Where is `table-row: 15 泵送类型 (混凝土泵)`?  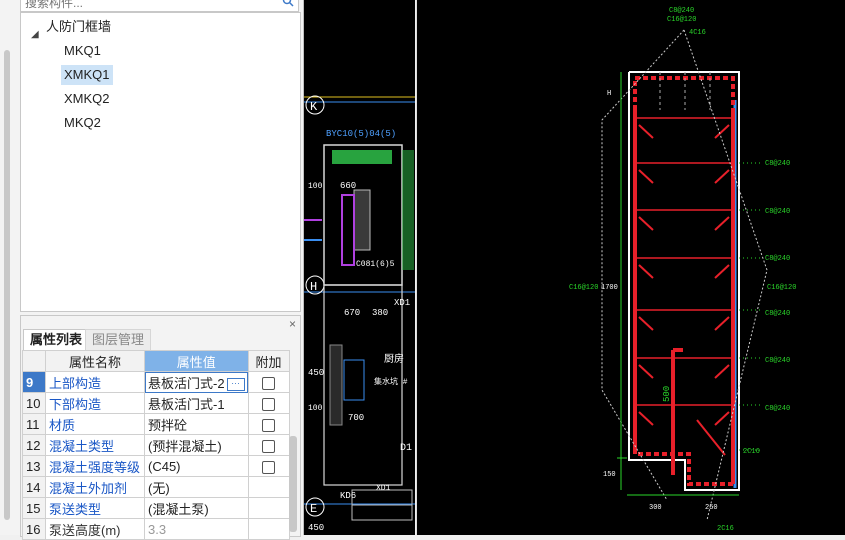 table-row: 15 泵送类型 (混凝土泵) is located at coordinates (156, 508).